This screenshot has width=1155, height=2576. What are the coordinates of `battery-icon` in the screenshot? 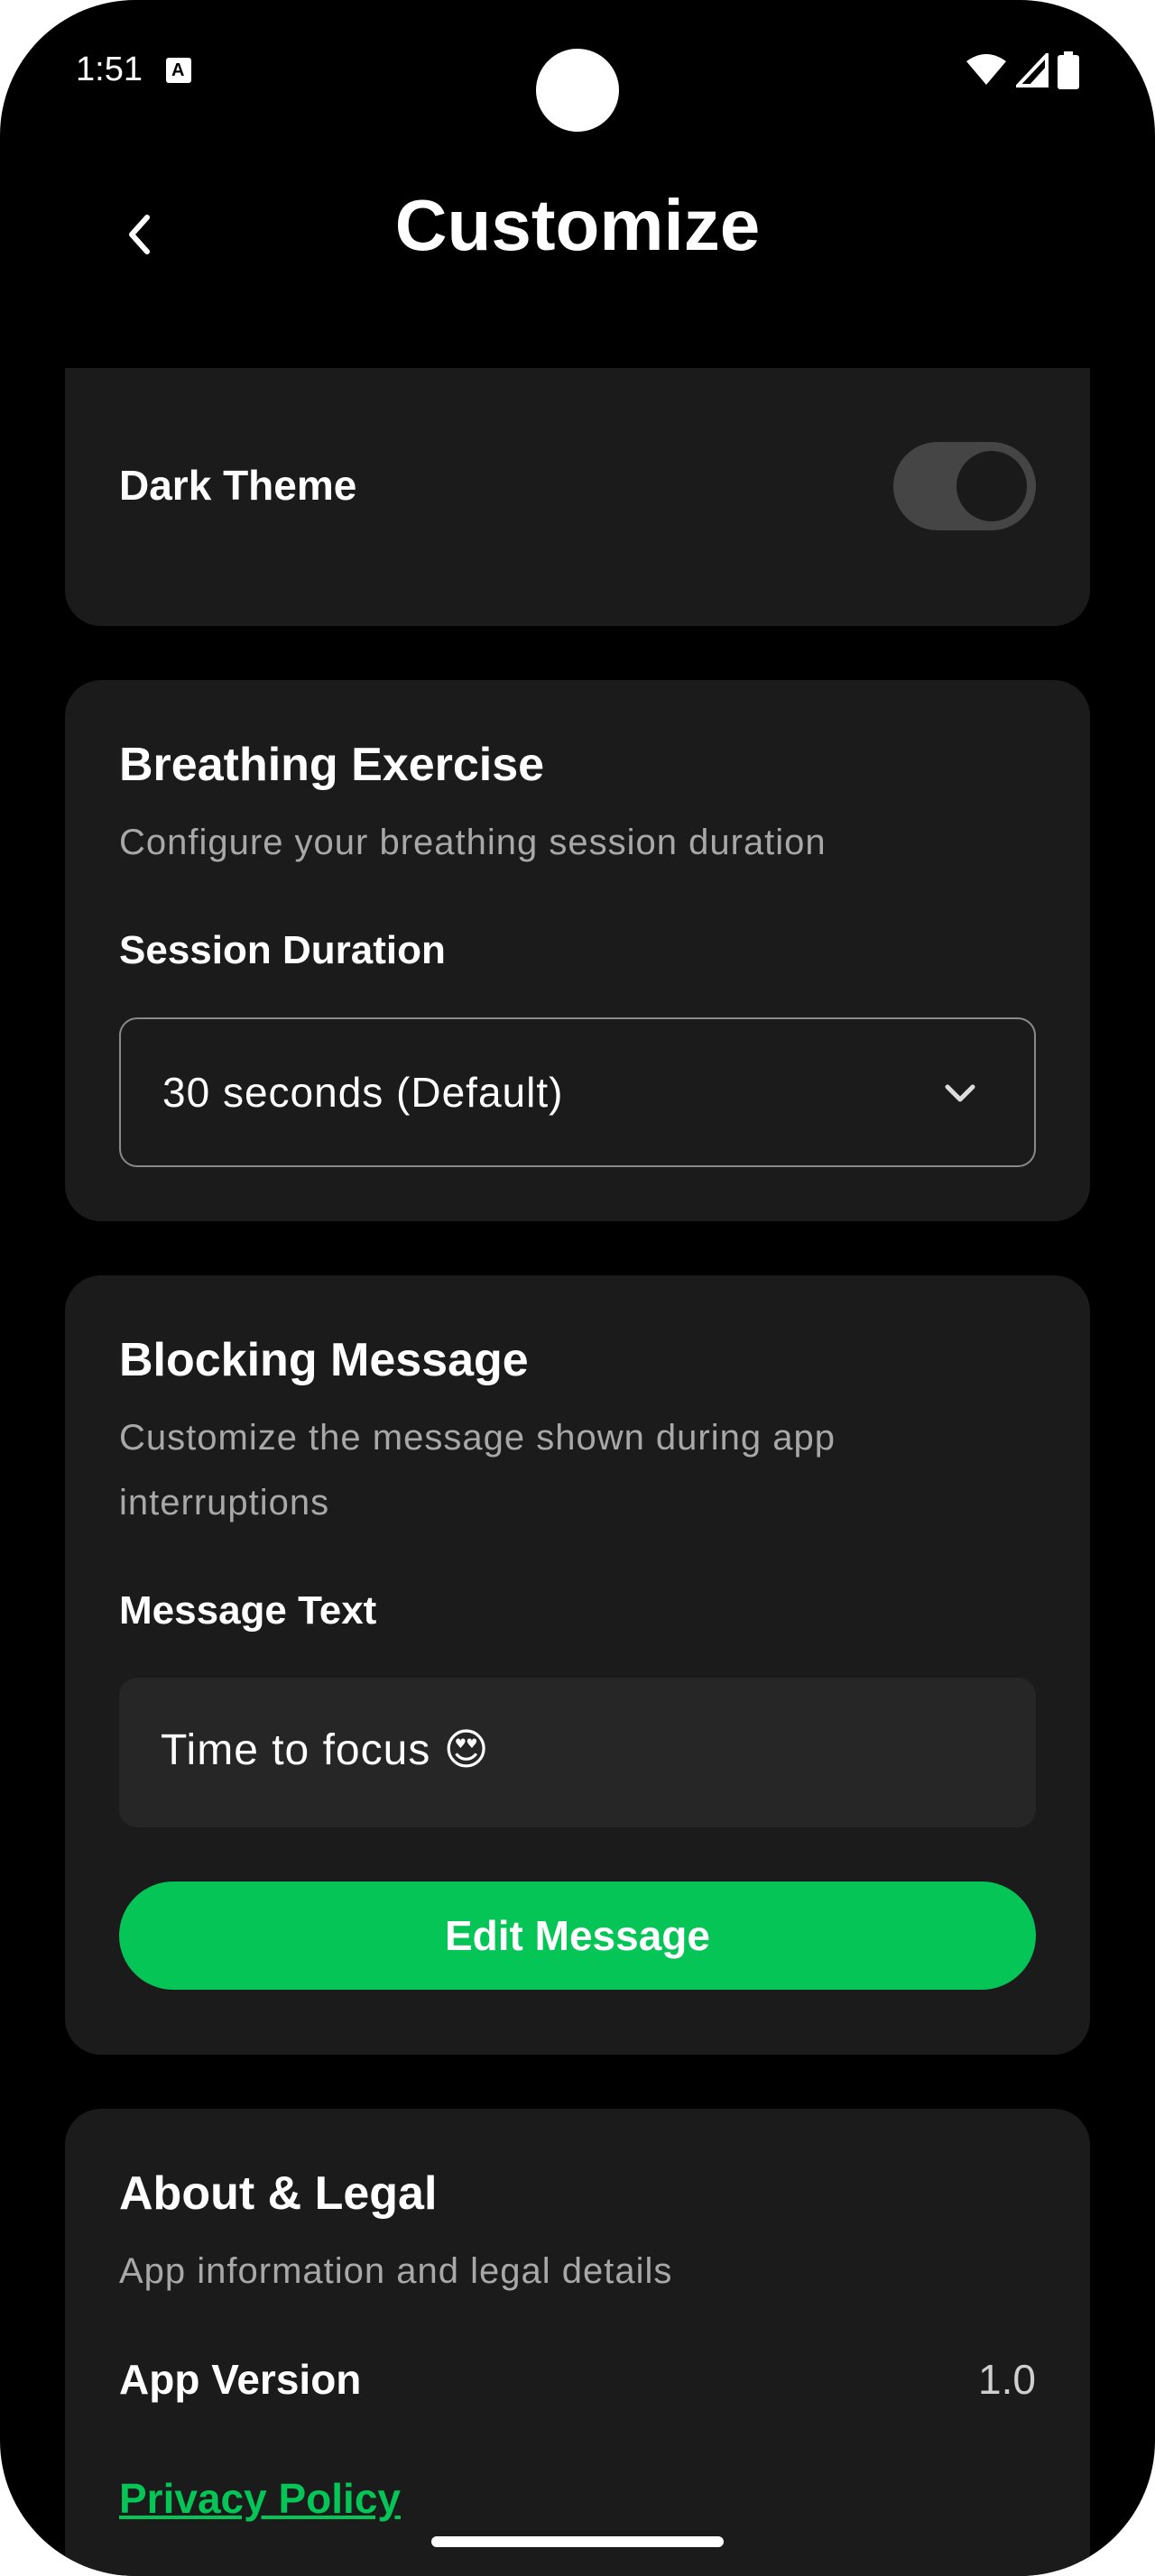 It's located at (1068, 70).